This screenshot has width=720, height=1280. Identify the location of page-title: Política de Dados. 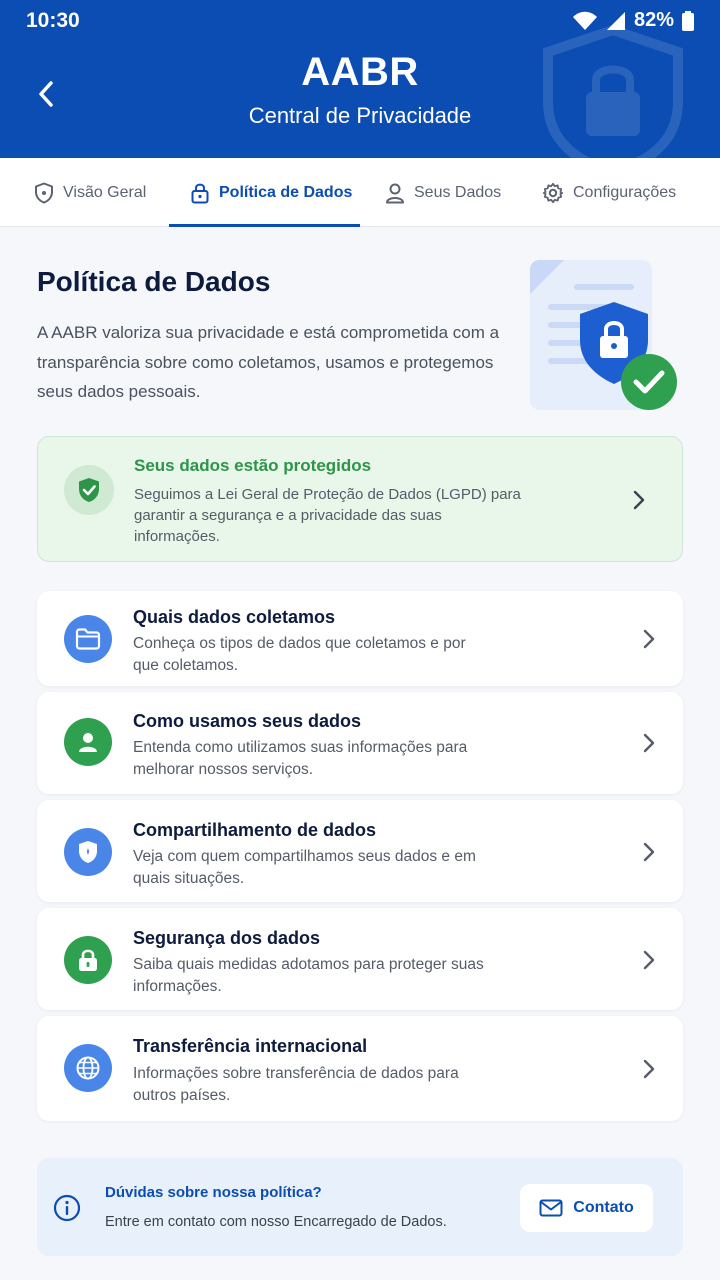
(154, 281).